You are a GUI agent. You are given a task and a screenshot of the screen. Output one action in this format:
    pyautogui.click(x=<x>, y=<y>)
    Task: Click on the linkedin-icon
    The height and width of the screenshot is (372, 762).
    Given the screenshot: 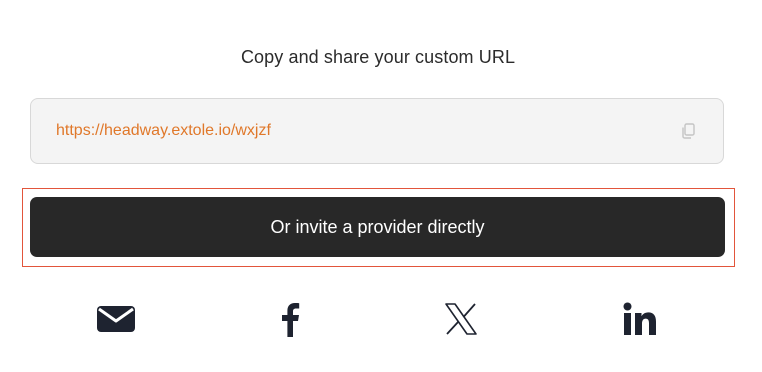 What is the action you would take?
    pyautogui.click(x=640, y=319)
    